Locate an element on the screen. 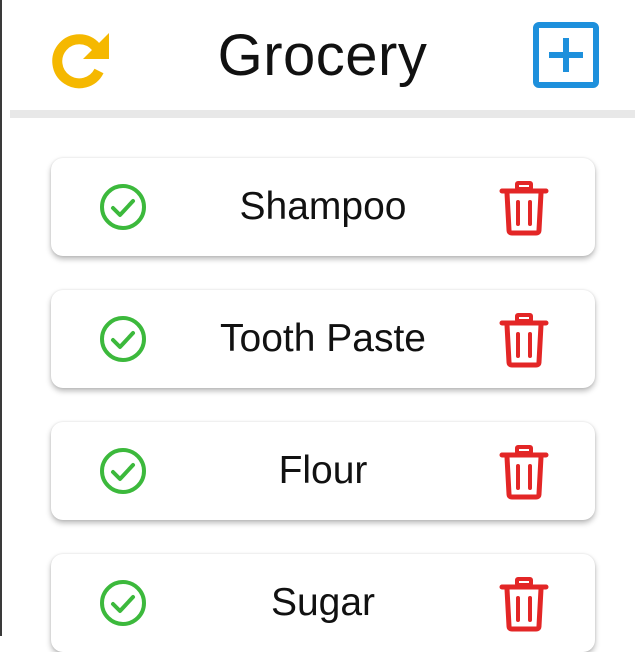 Image resolution: width=635 pixels, height=652 pixels. list-item: Tooth Paste is located at coordinates (323, 339).